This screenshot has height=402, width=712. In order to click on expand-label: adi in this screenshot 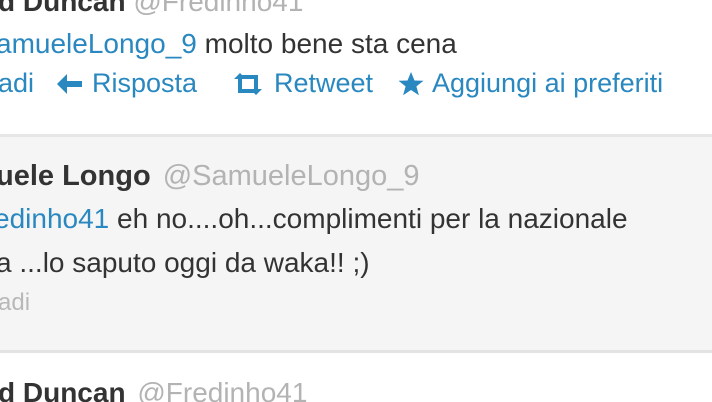, I will do `click(17, 83)`.